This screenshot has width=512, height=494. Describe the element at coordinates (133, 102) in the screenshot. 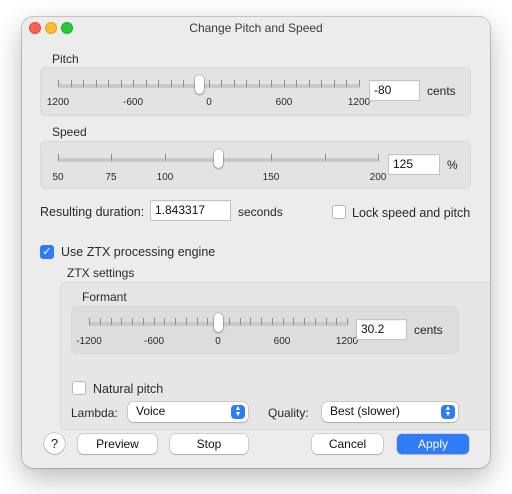

I see `pitch-scale-label: -600` at that location.